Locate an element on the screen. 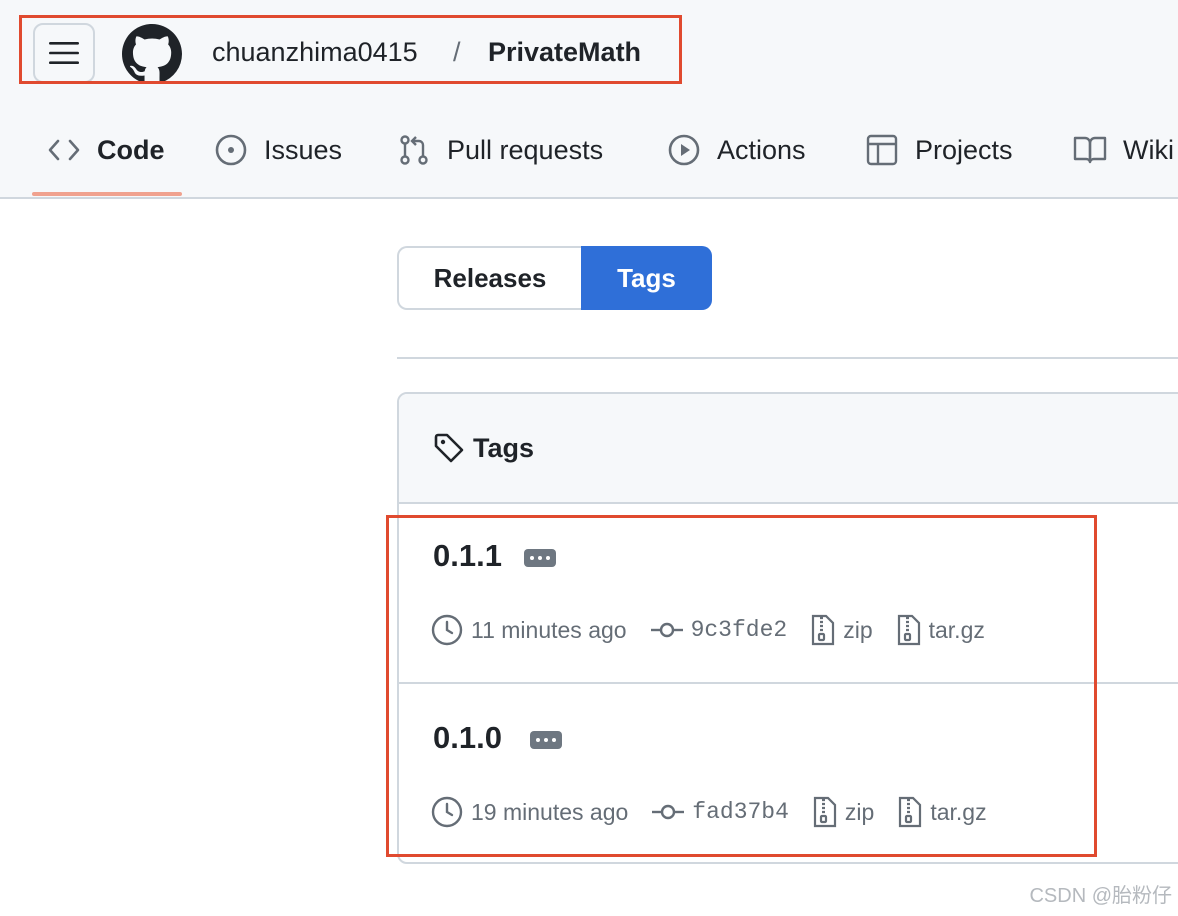 This screenshot has height=916, width=1178. code-icon is located at coordinates (64, 150).